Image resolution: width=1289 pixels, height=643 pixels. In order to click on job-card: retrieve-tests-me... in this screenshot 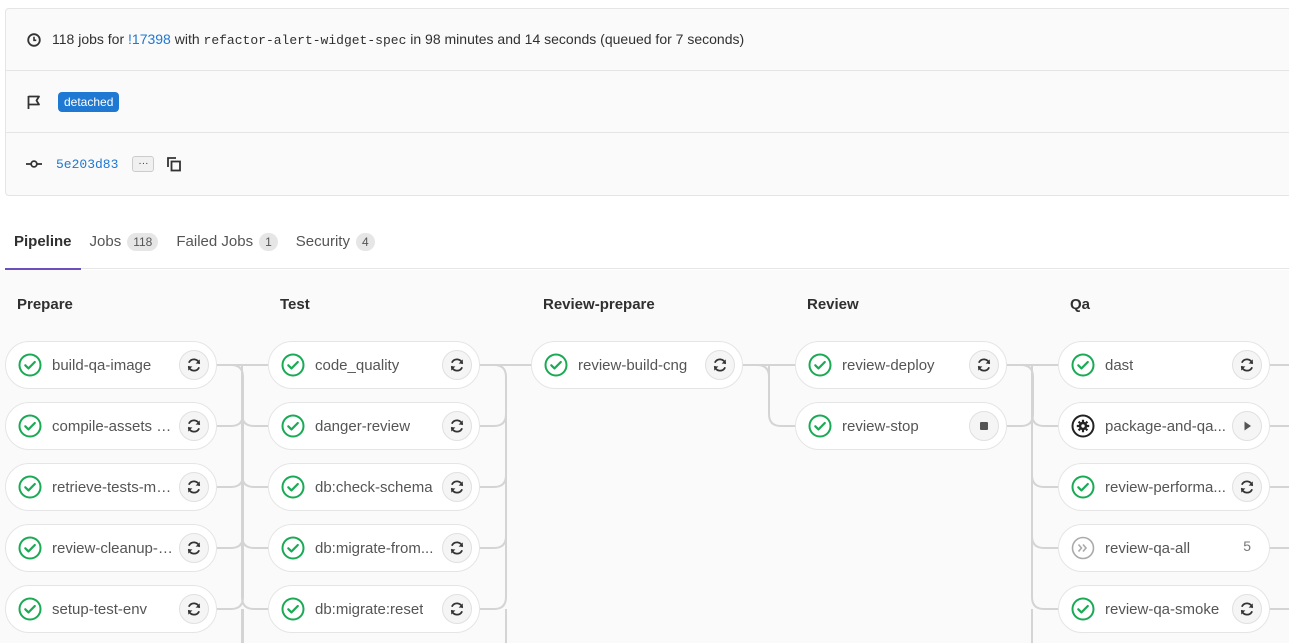, I will do `click(111, 487)`.